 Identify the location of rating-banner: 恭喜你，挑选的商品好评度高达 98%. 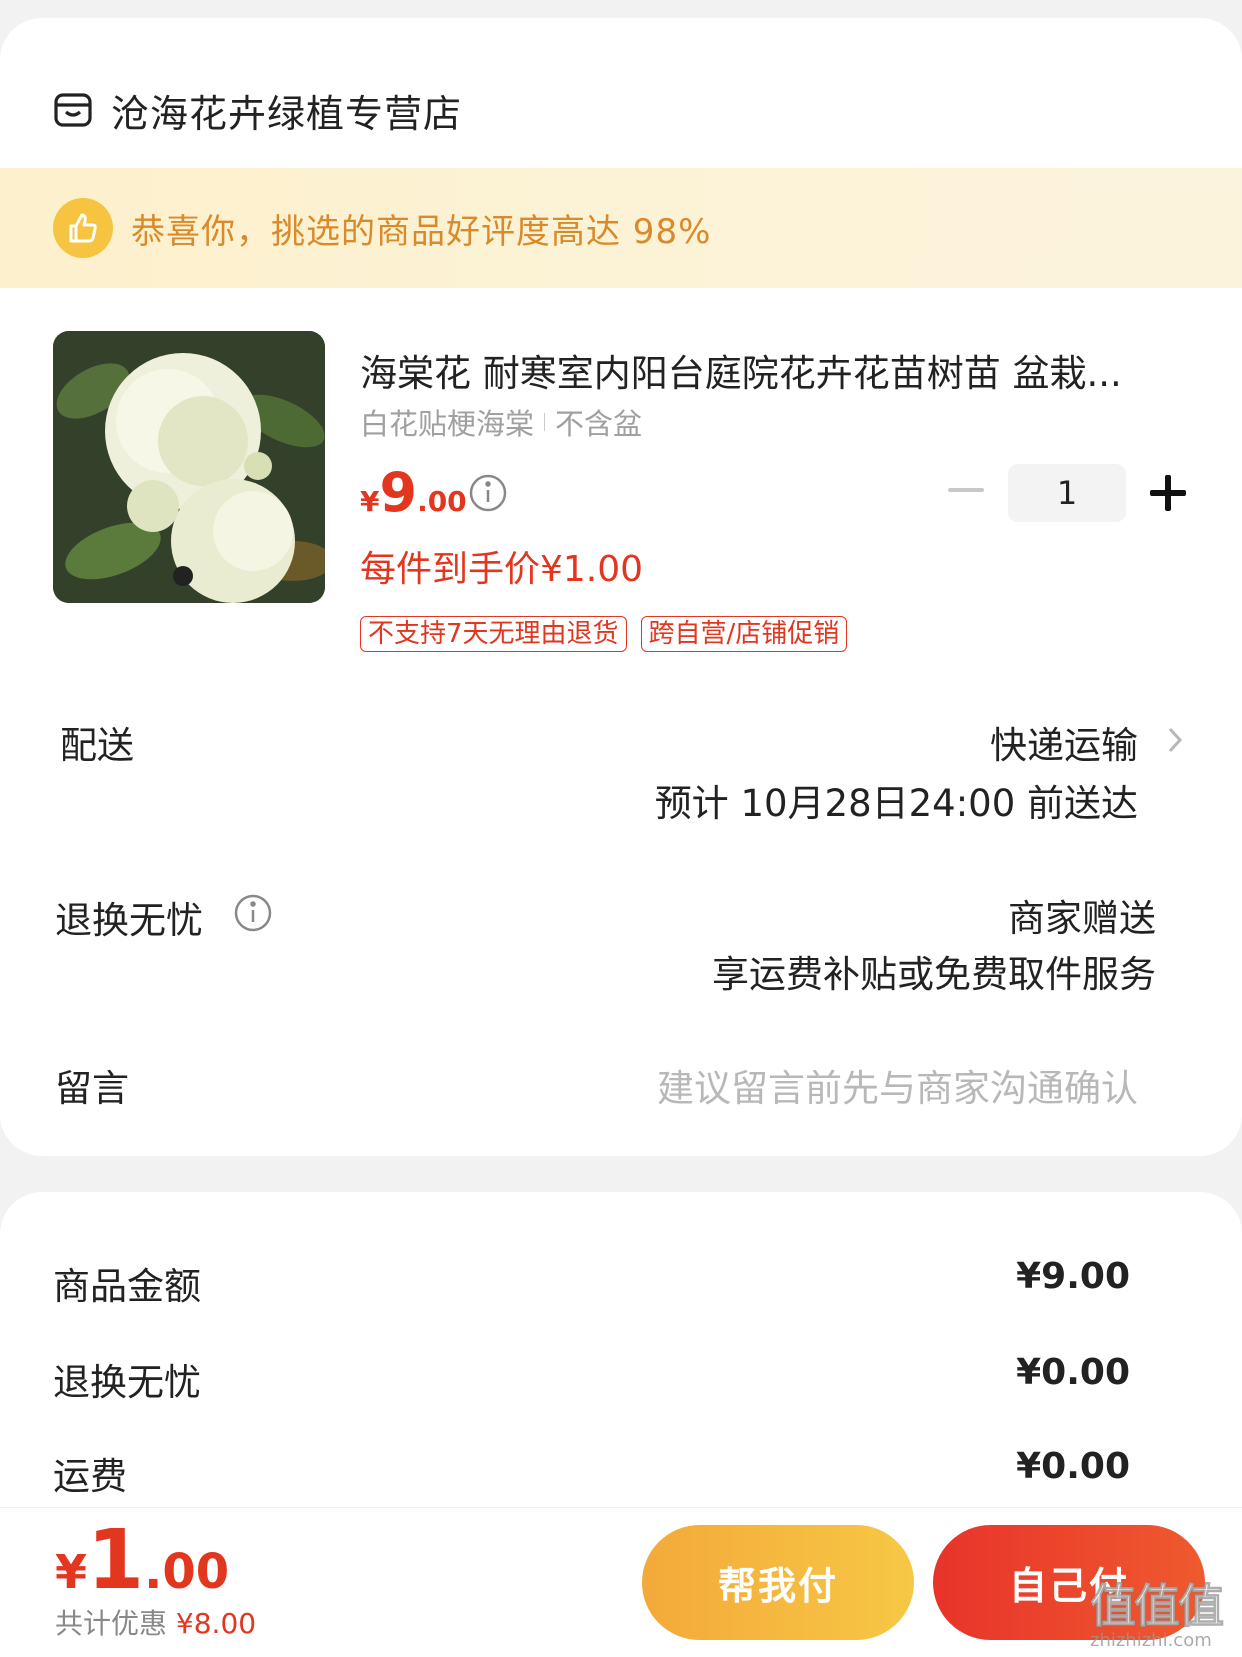
(621, 228).